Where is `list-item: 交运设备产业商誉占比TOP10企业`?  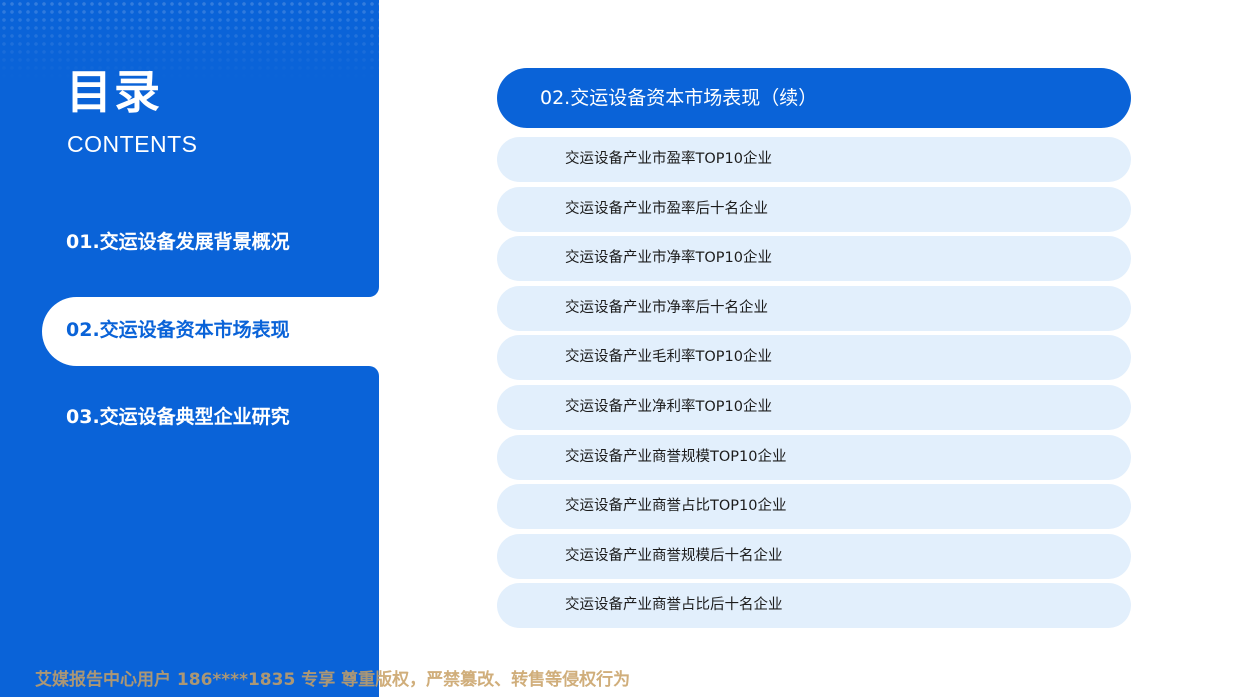 list-item: 交运设备产业商誉占比TOP10企业 is located at coordinates (814, 507).